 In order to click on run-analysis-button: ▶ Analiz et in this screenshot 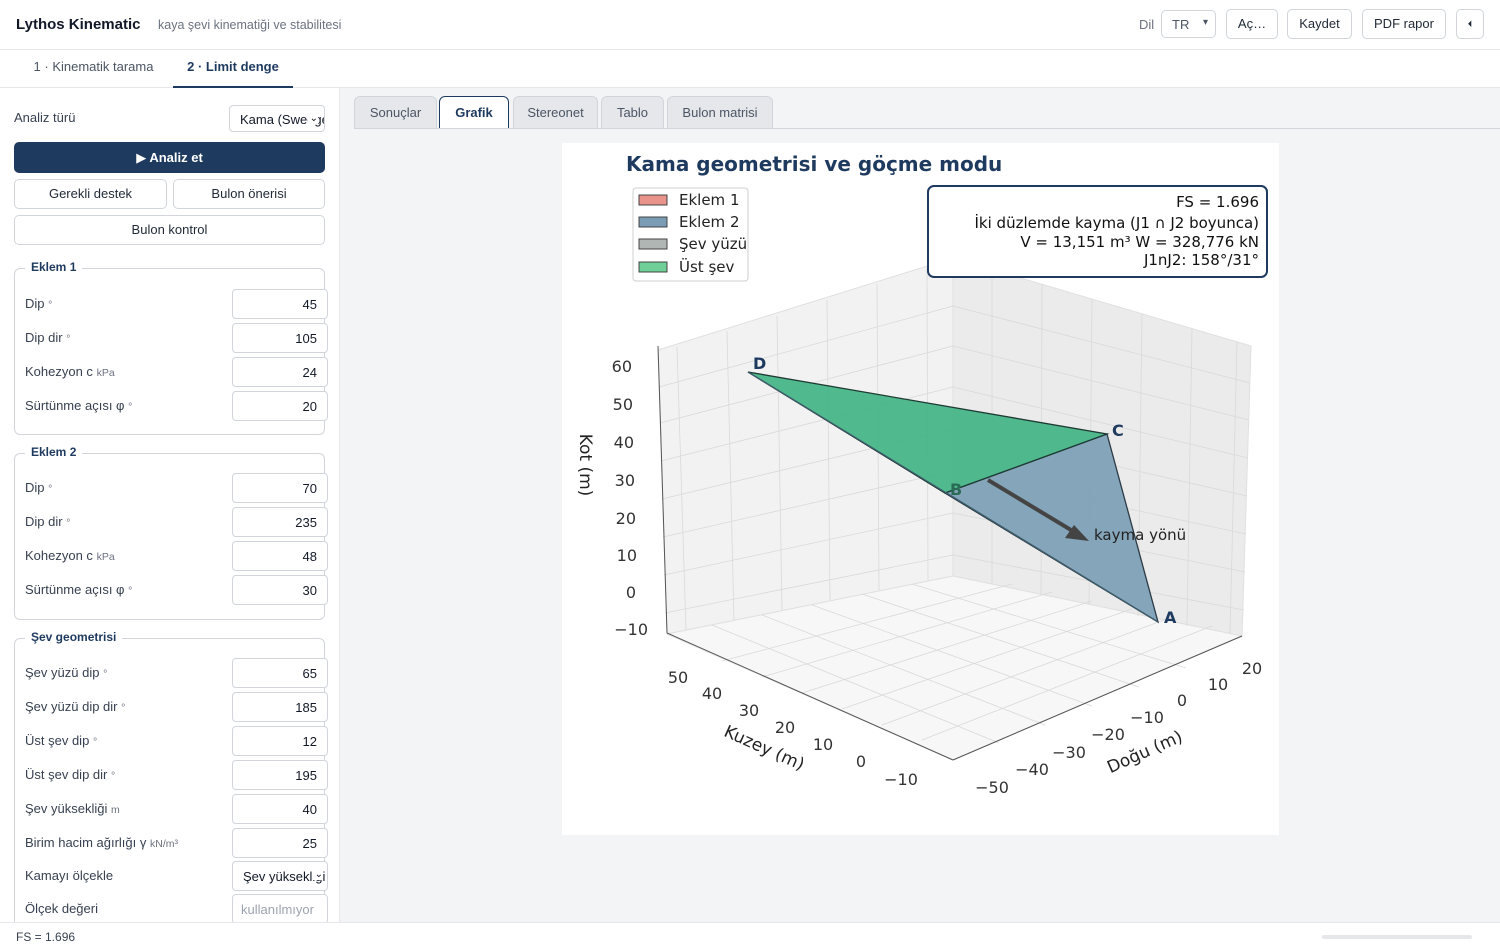, I will do `click(169, 157)`.